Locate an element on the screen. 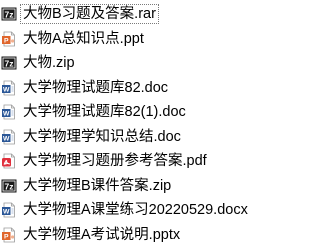 The width and height of the screenshot is (320, 249). file-name: 大物A总知识点.ppt is located at coordinates (83, 38).